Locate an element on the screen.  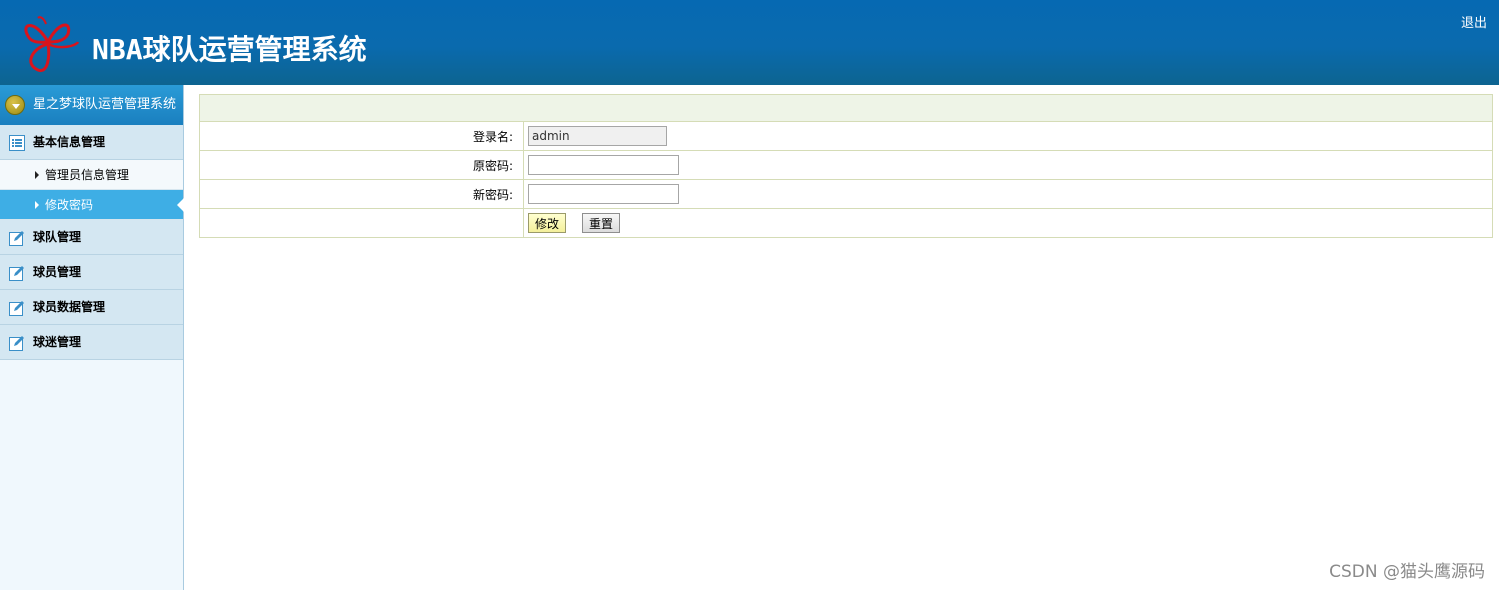
sidebar-group-label: 球队管理 is located at coordinates (57, 237).